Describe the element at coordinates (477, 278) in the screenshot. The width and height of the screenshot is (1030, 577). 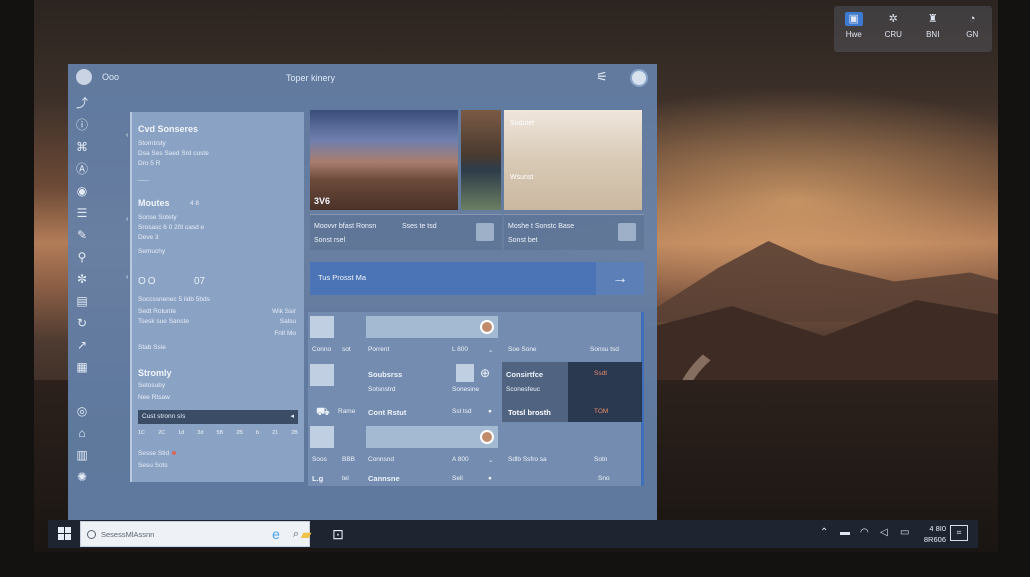
I see `promo-banner: Tus Prosst Ma →` at that location.